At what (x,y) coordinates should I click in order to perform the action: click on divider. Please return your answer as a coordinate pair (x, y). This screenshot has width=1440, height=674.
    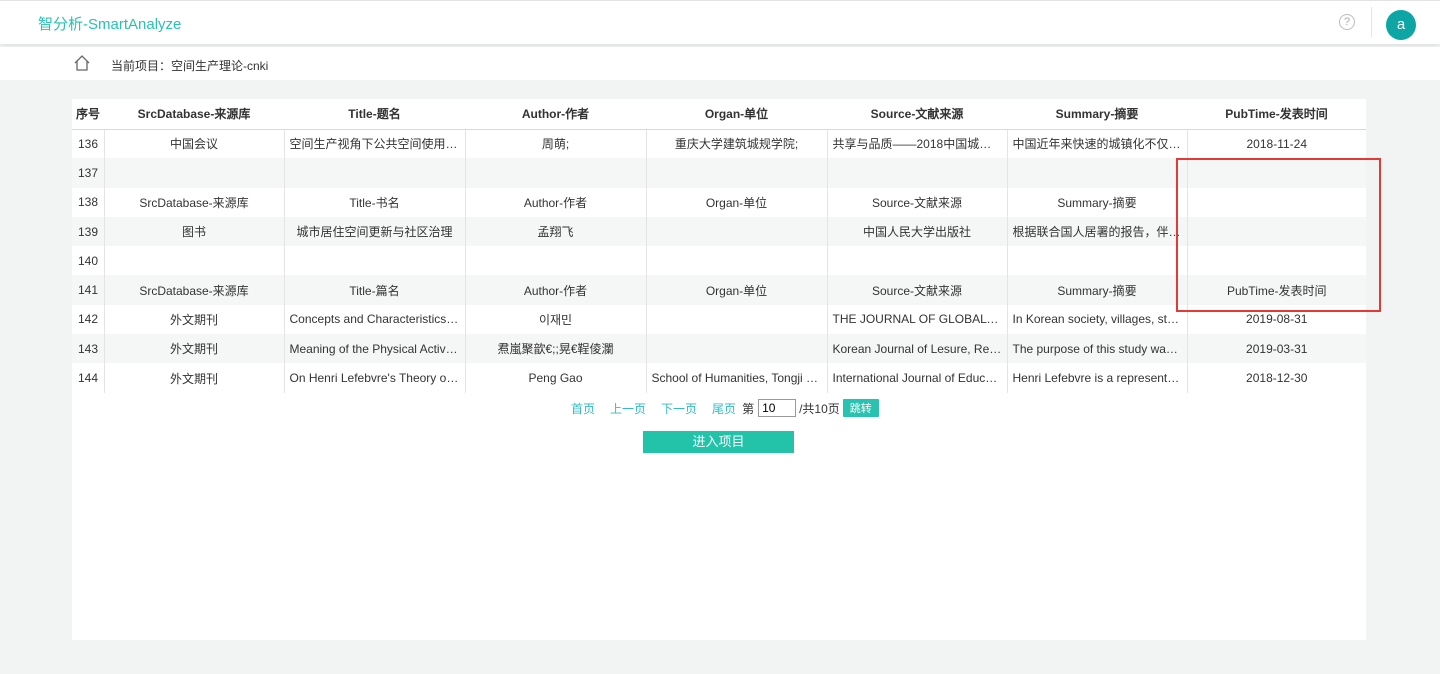
    Looking at the image, I should click on (1371, 22).